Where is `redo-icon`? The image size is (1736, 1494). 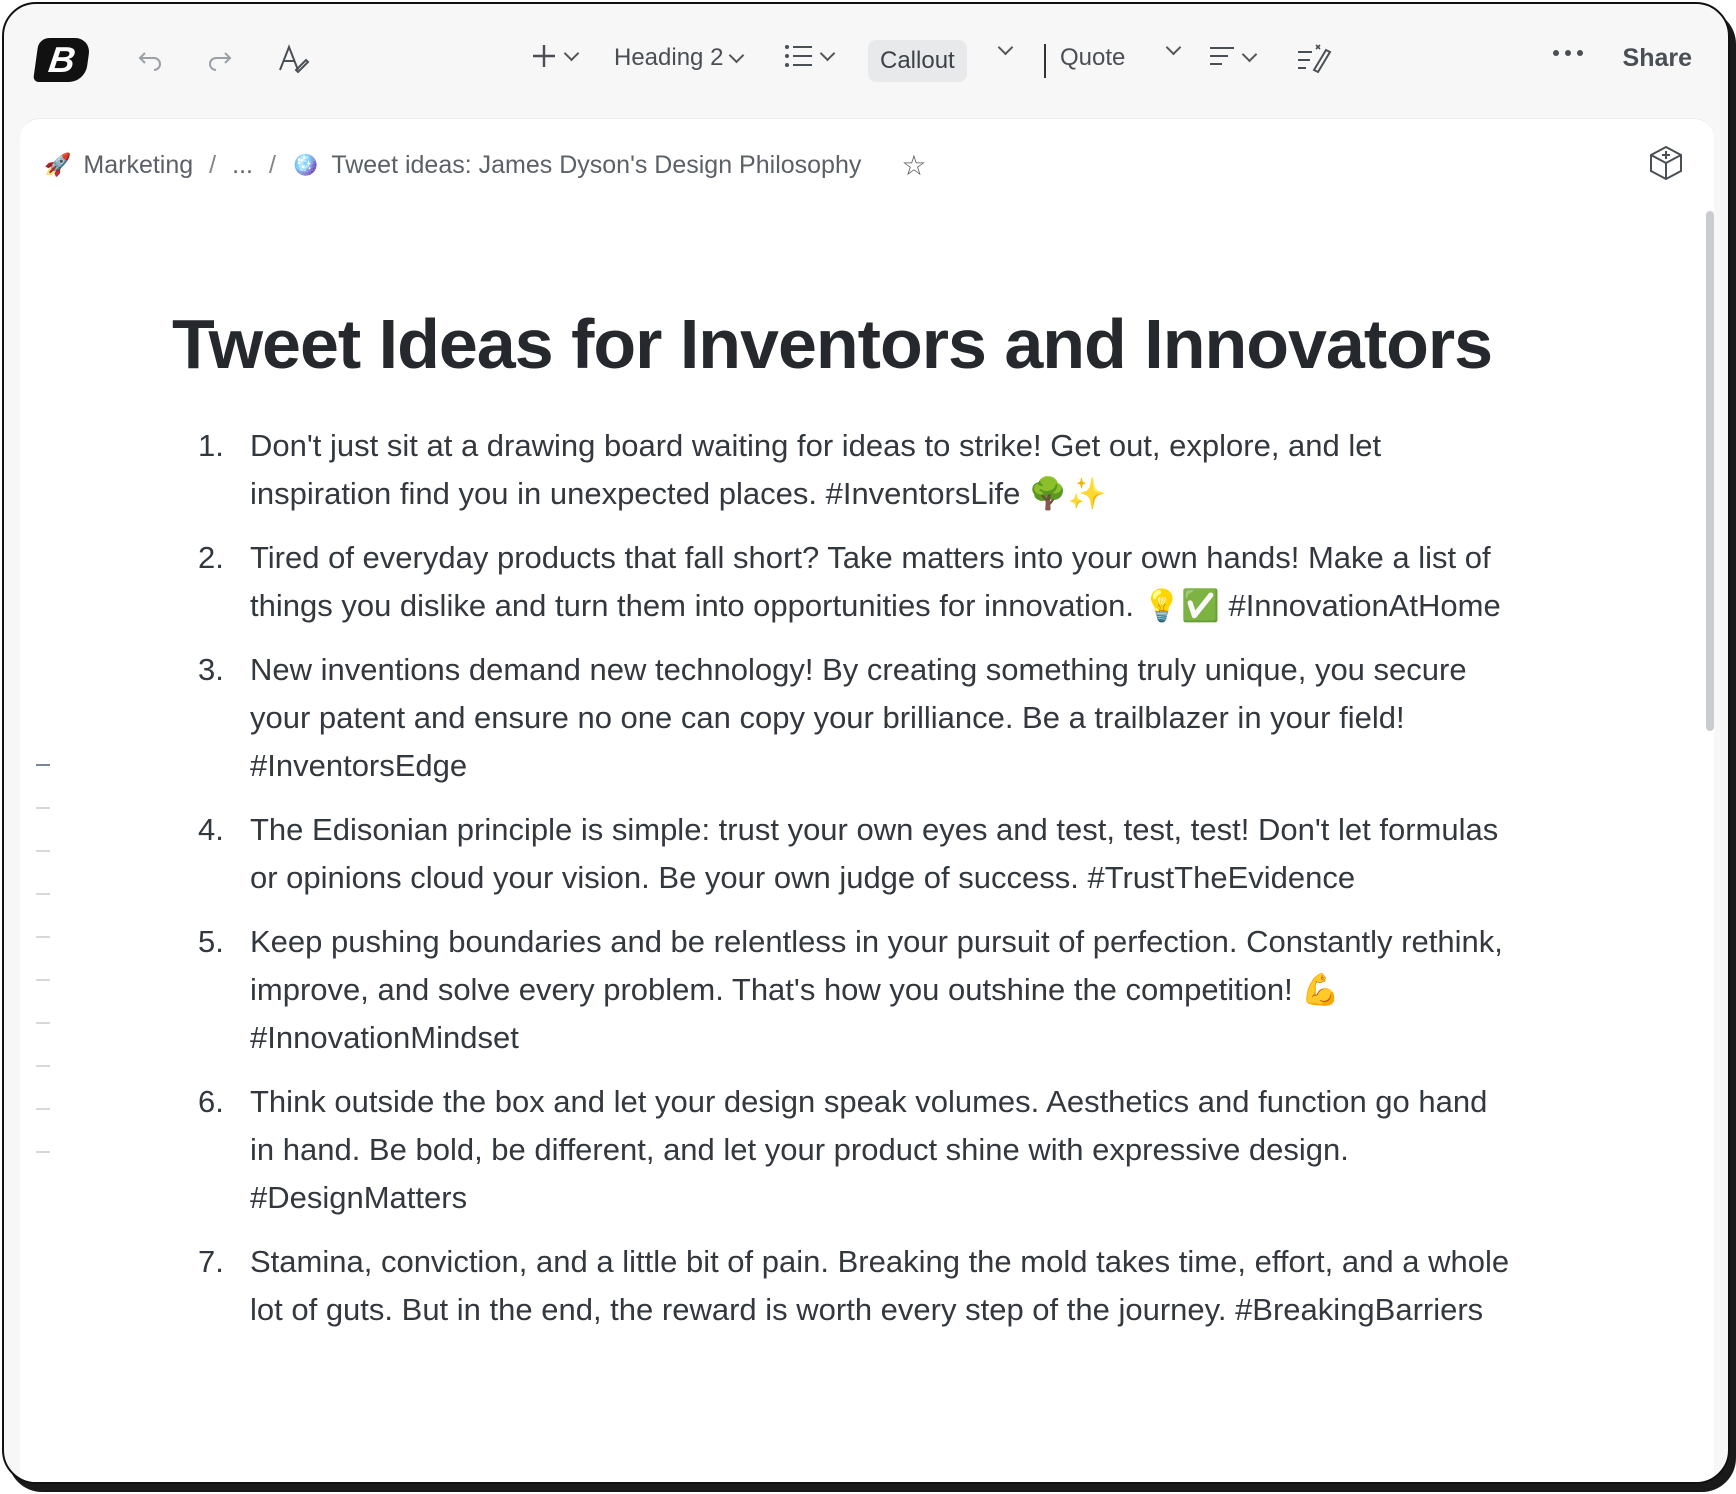 redo-icon is located at coordinates (220, 58).